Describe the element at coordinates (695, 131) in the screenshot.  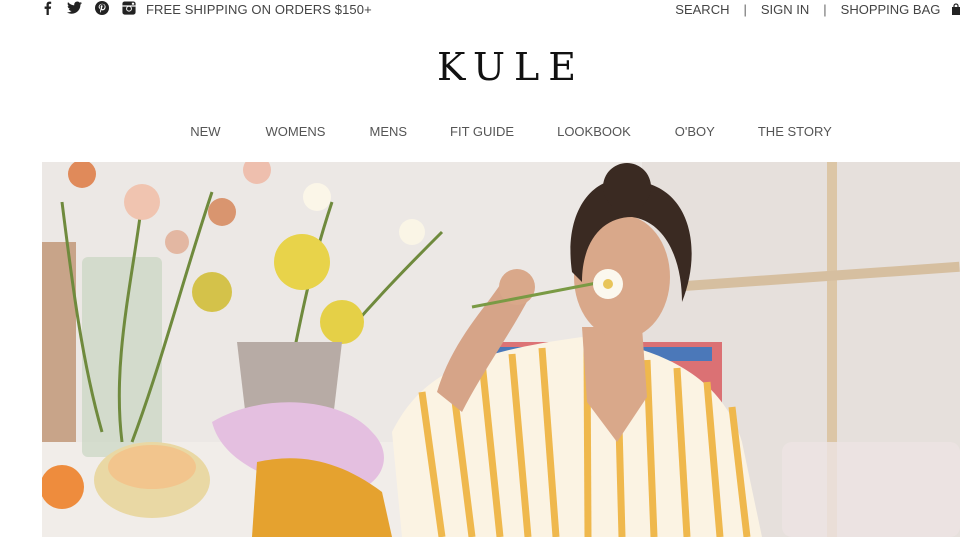
I see `nav-item-oboy: O'BOY` at that location.